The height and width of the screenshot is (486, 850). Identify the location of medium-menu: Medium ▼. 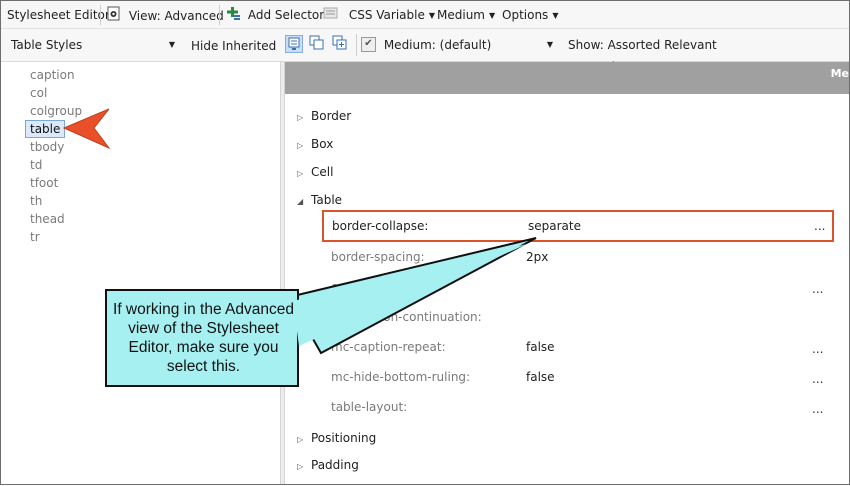
(466, 15).